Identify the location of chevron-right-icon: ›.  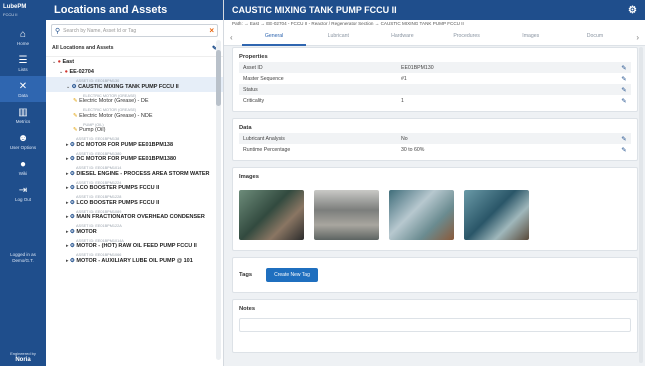
(633, 37).